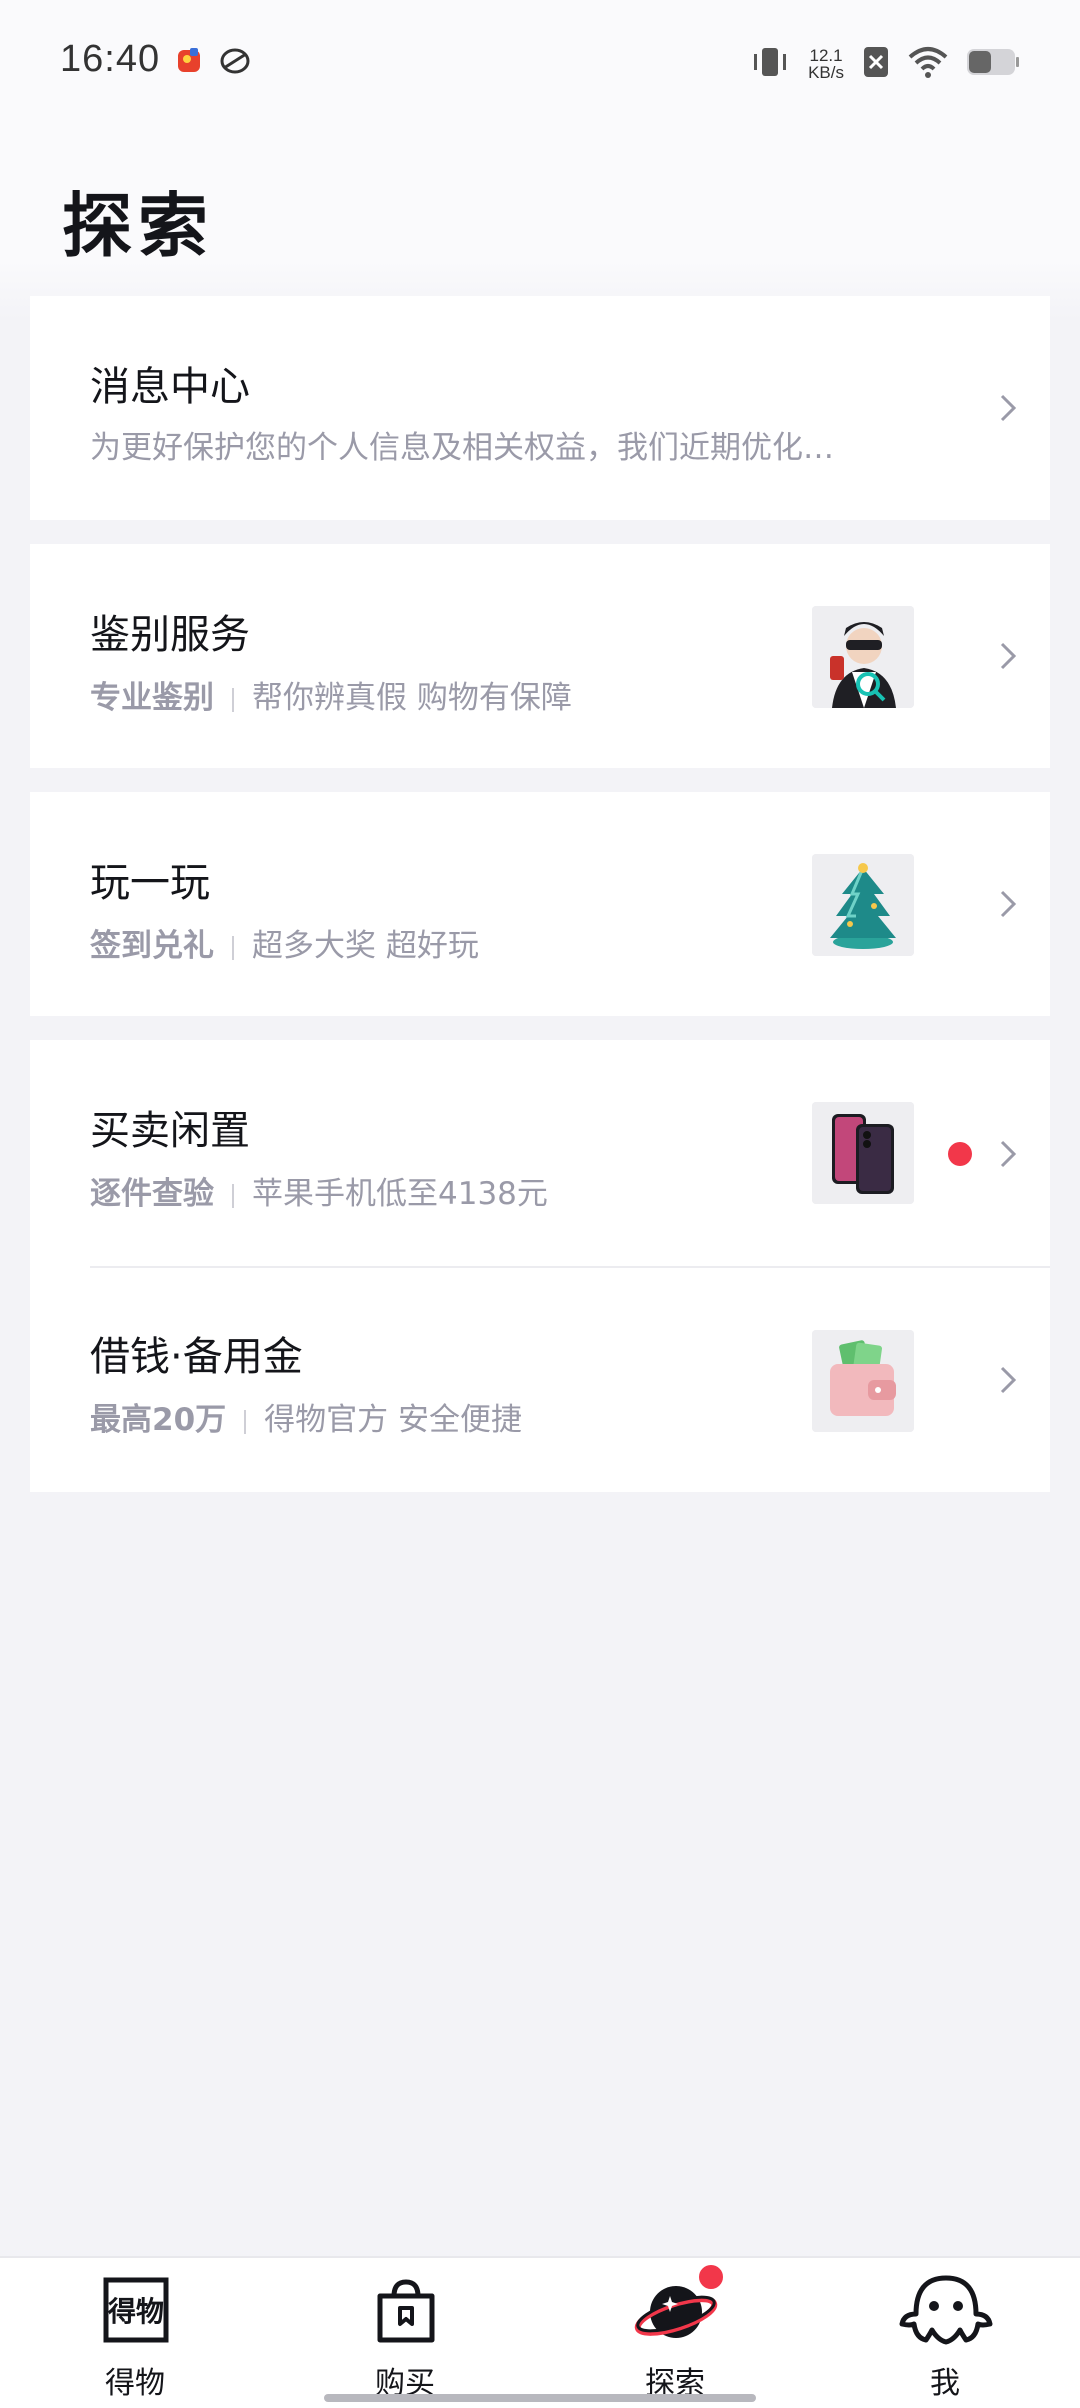 The height and width of the screenshot is (2408, 1080). What do you see at coordinates (135, 2383) in the screenshot?
I see `tab-label-dewu: 得物` at bounding box center [135, 2383].